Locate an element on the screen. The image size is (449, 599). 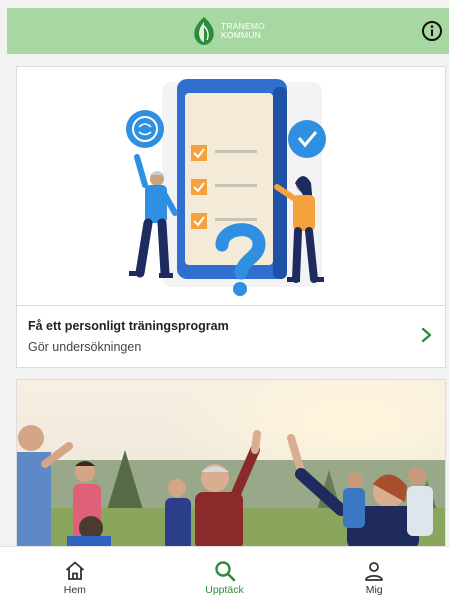
tranemo-logo: TRANEMO KOMMUN is located at coordinates (228, 31).